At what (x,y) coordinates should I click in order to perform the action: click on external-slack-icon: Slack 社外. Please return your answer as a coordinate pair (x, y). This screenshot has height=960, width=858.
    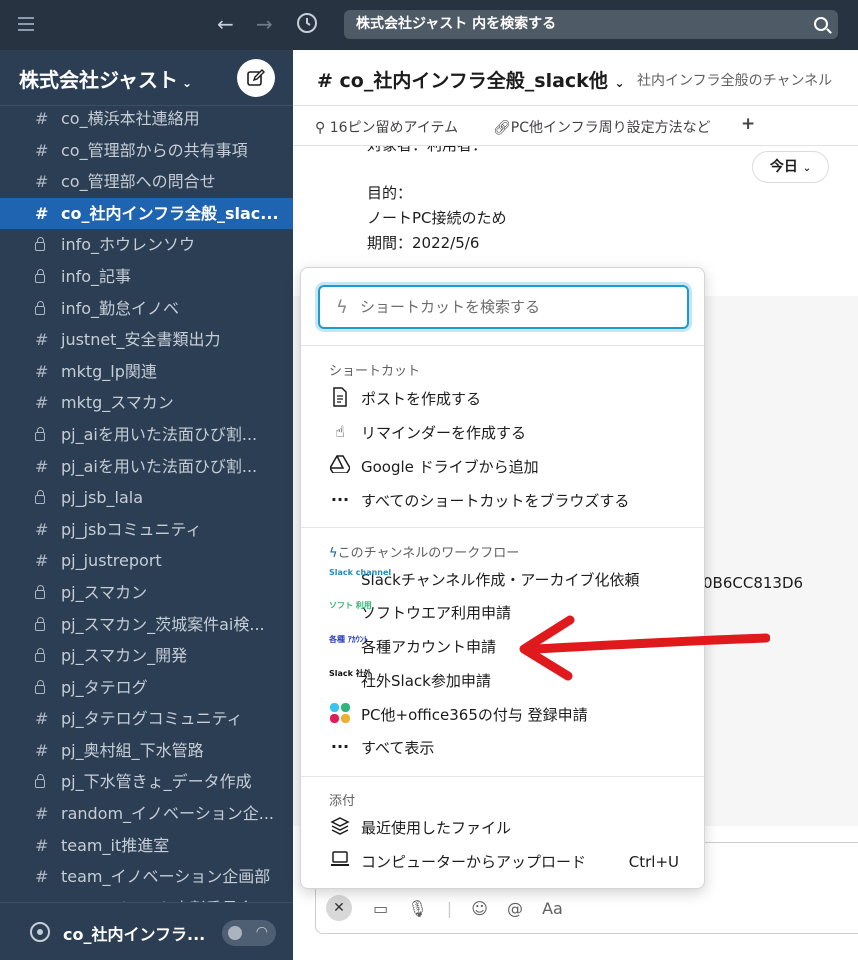
    Looking at the image, I should click on (350, 673).